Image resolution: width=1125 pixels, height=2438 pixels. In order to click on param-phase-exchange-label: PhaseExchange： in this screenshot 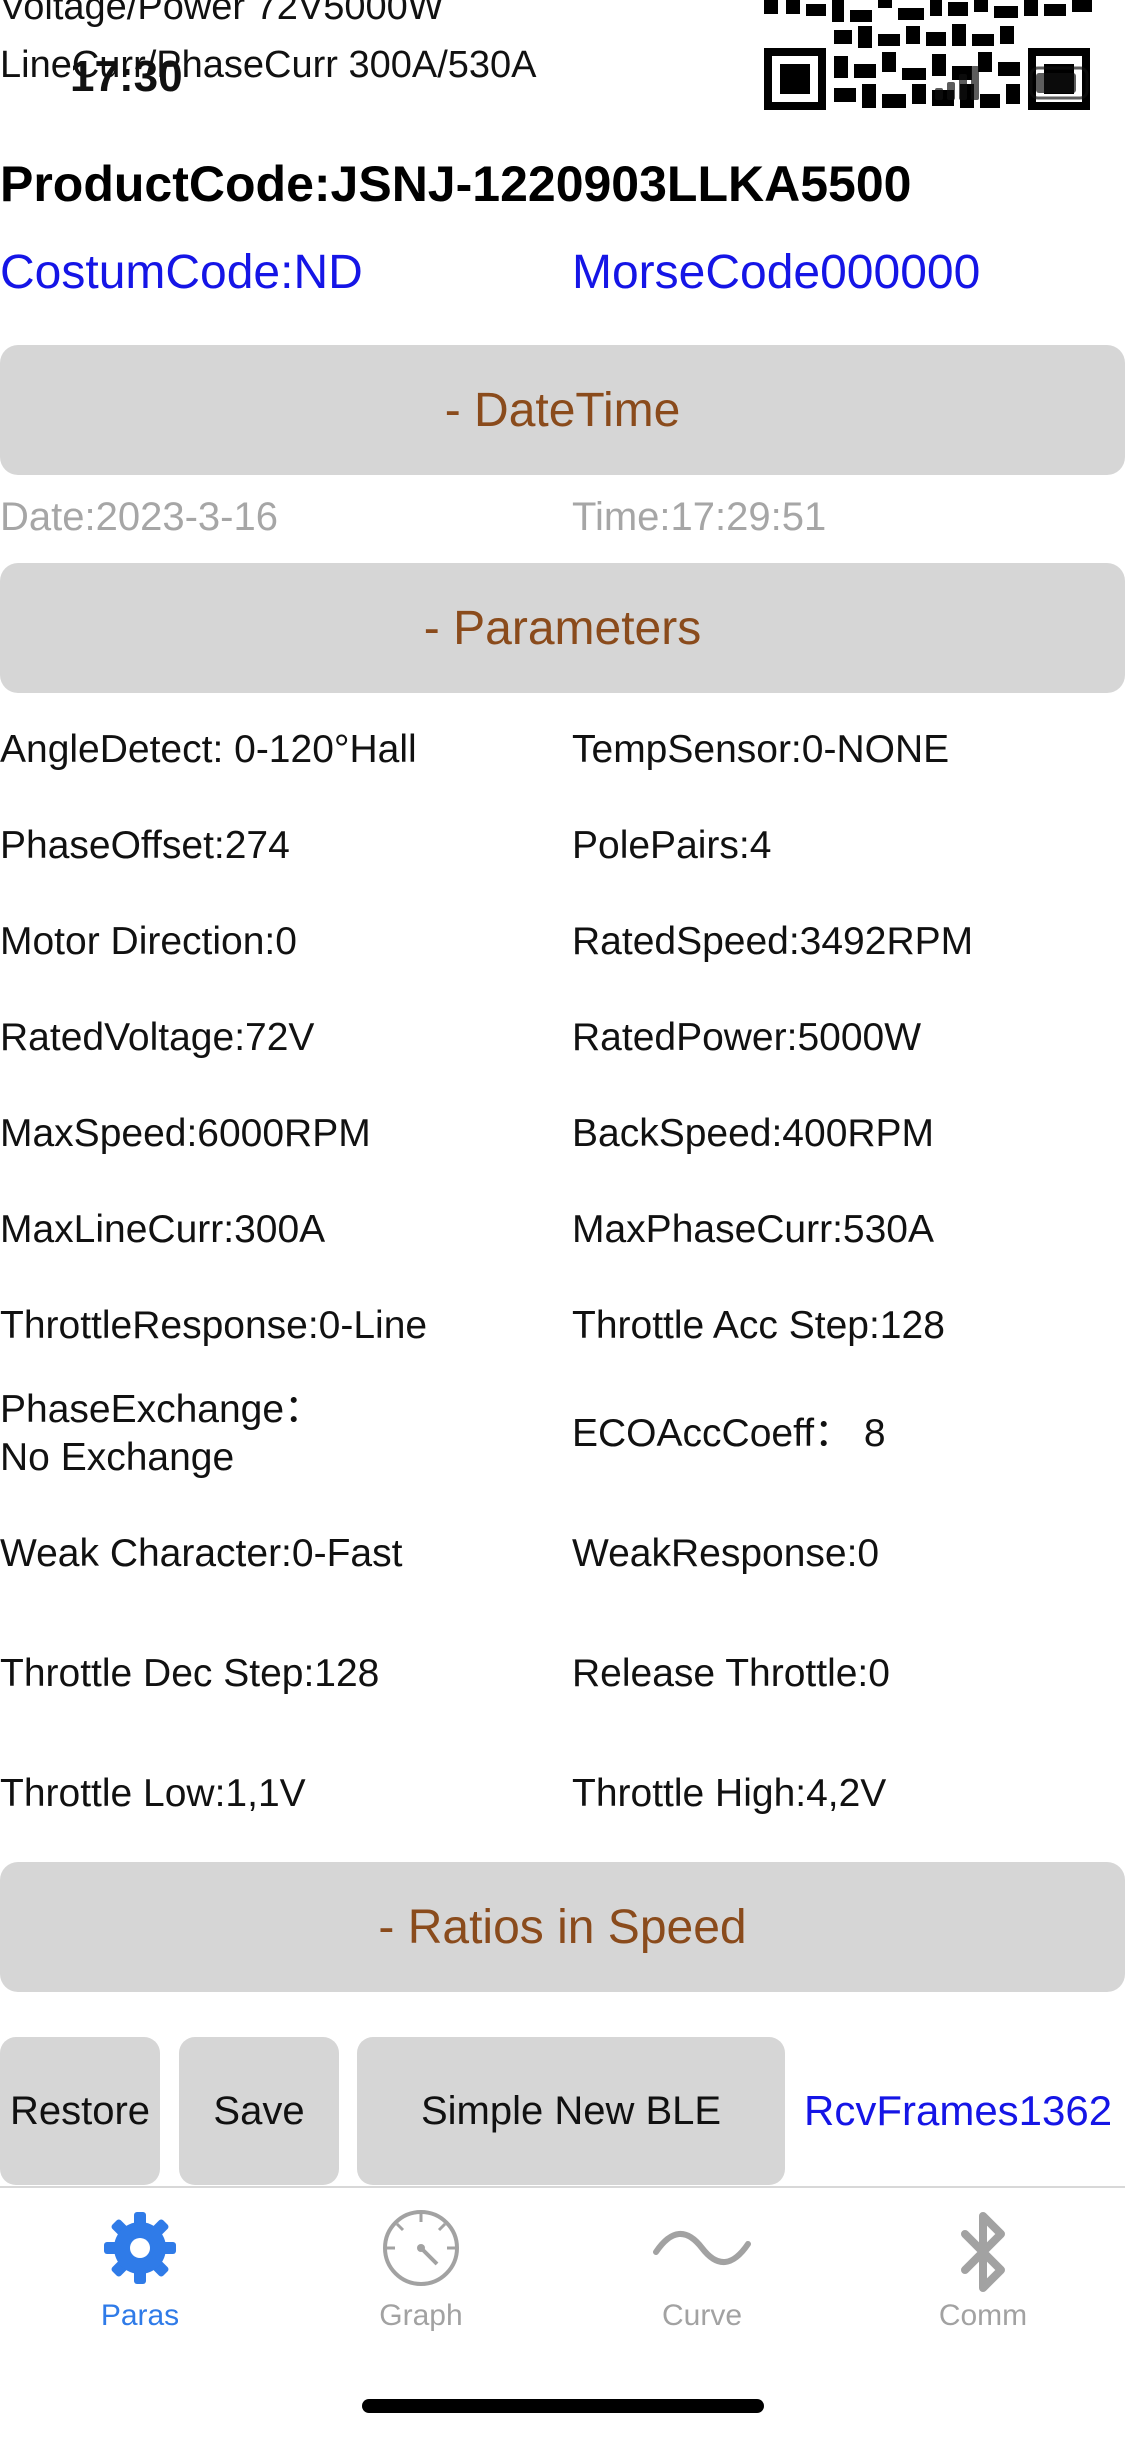, I will do `click(162, 1409)`.